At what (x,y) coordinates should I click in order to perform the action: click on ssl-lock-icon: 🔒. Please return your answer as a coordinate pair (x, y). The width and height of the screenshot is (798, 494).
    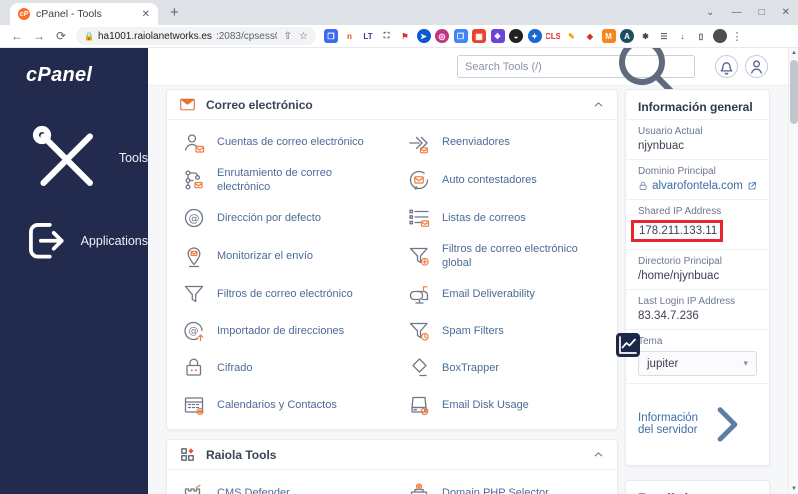
    Looking at the image, I should click on (89, 36).